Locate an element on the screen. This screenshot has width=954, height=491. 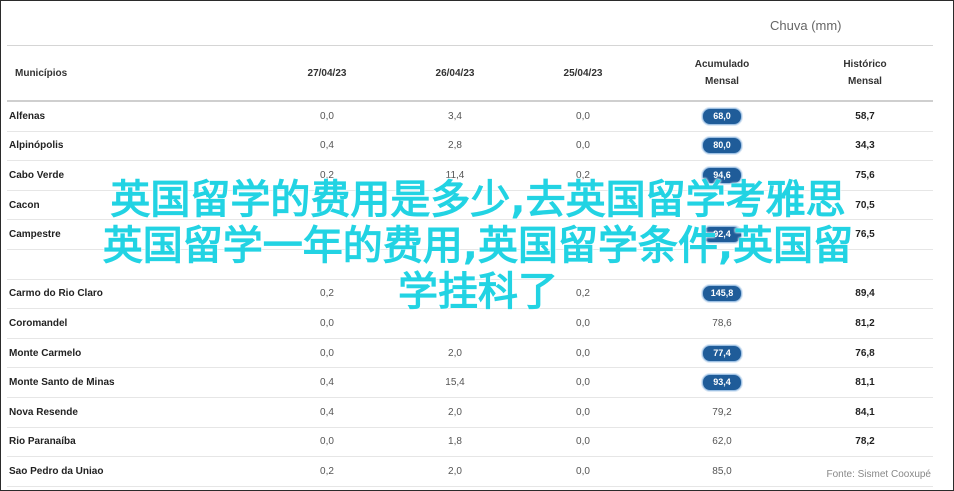
municipio-name-cell: Monte Santo de Minas is located at coordinates (135, 382).